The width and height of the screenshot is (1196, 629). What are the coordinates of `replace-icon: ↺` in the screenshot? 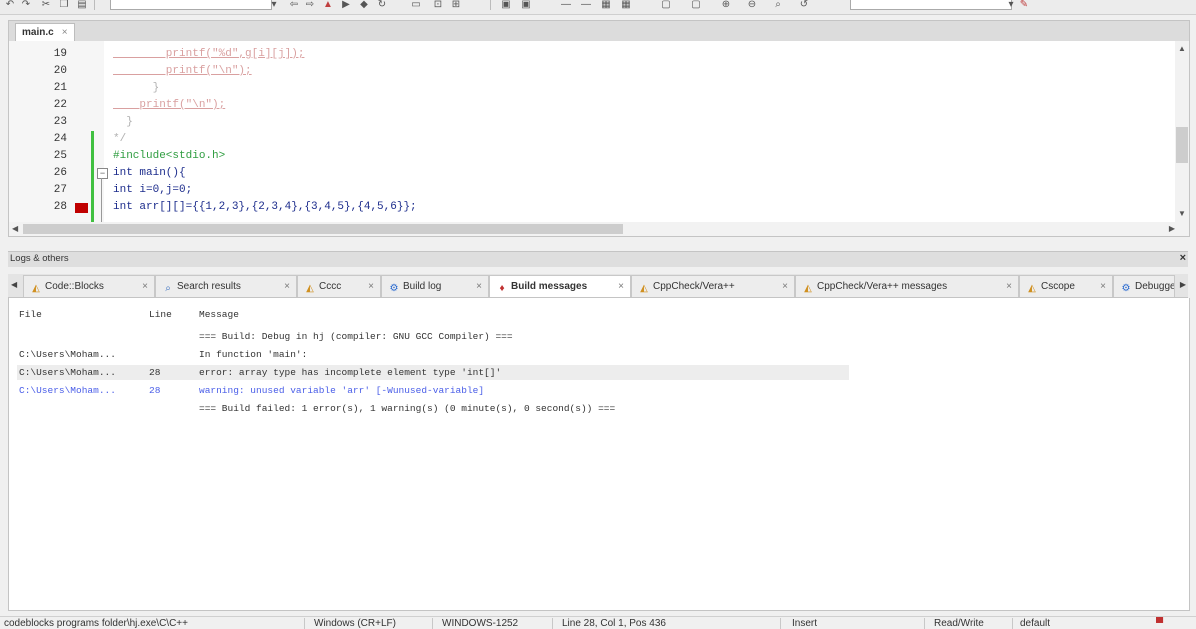 It's located at (804, 5).